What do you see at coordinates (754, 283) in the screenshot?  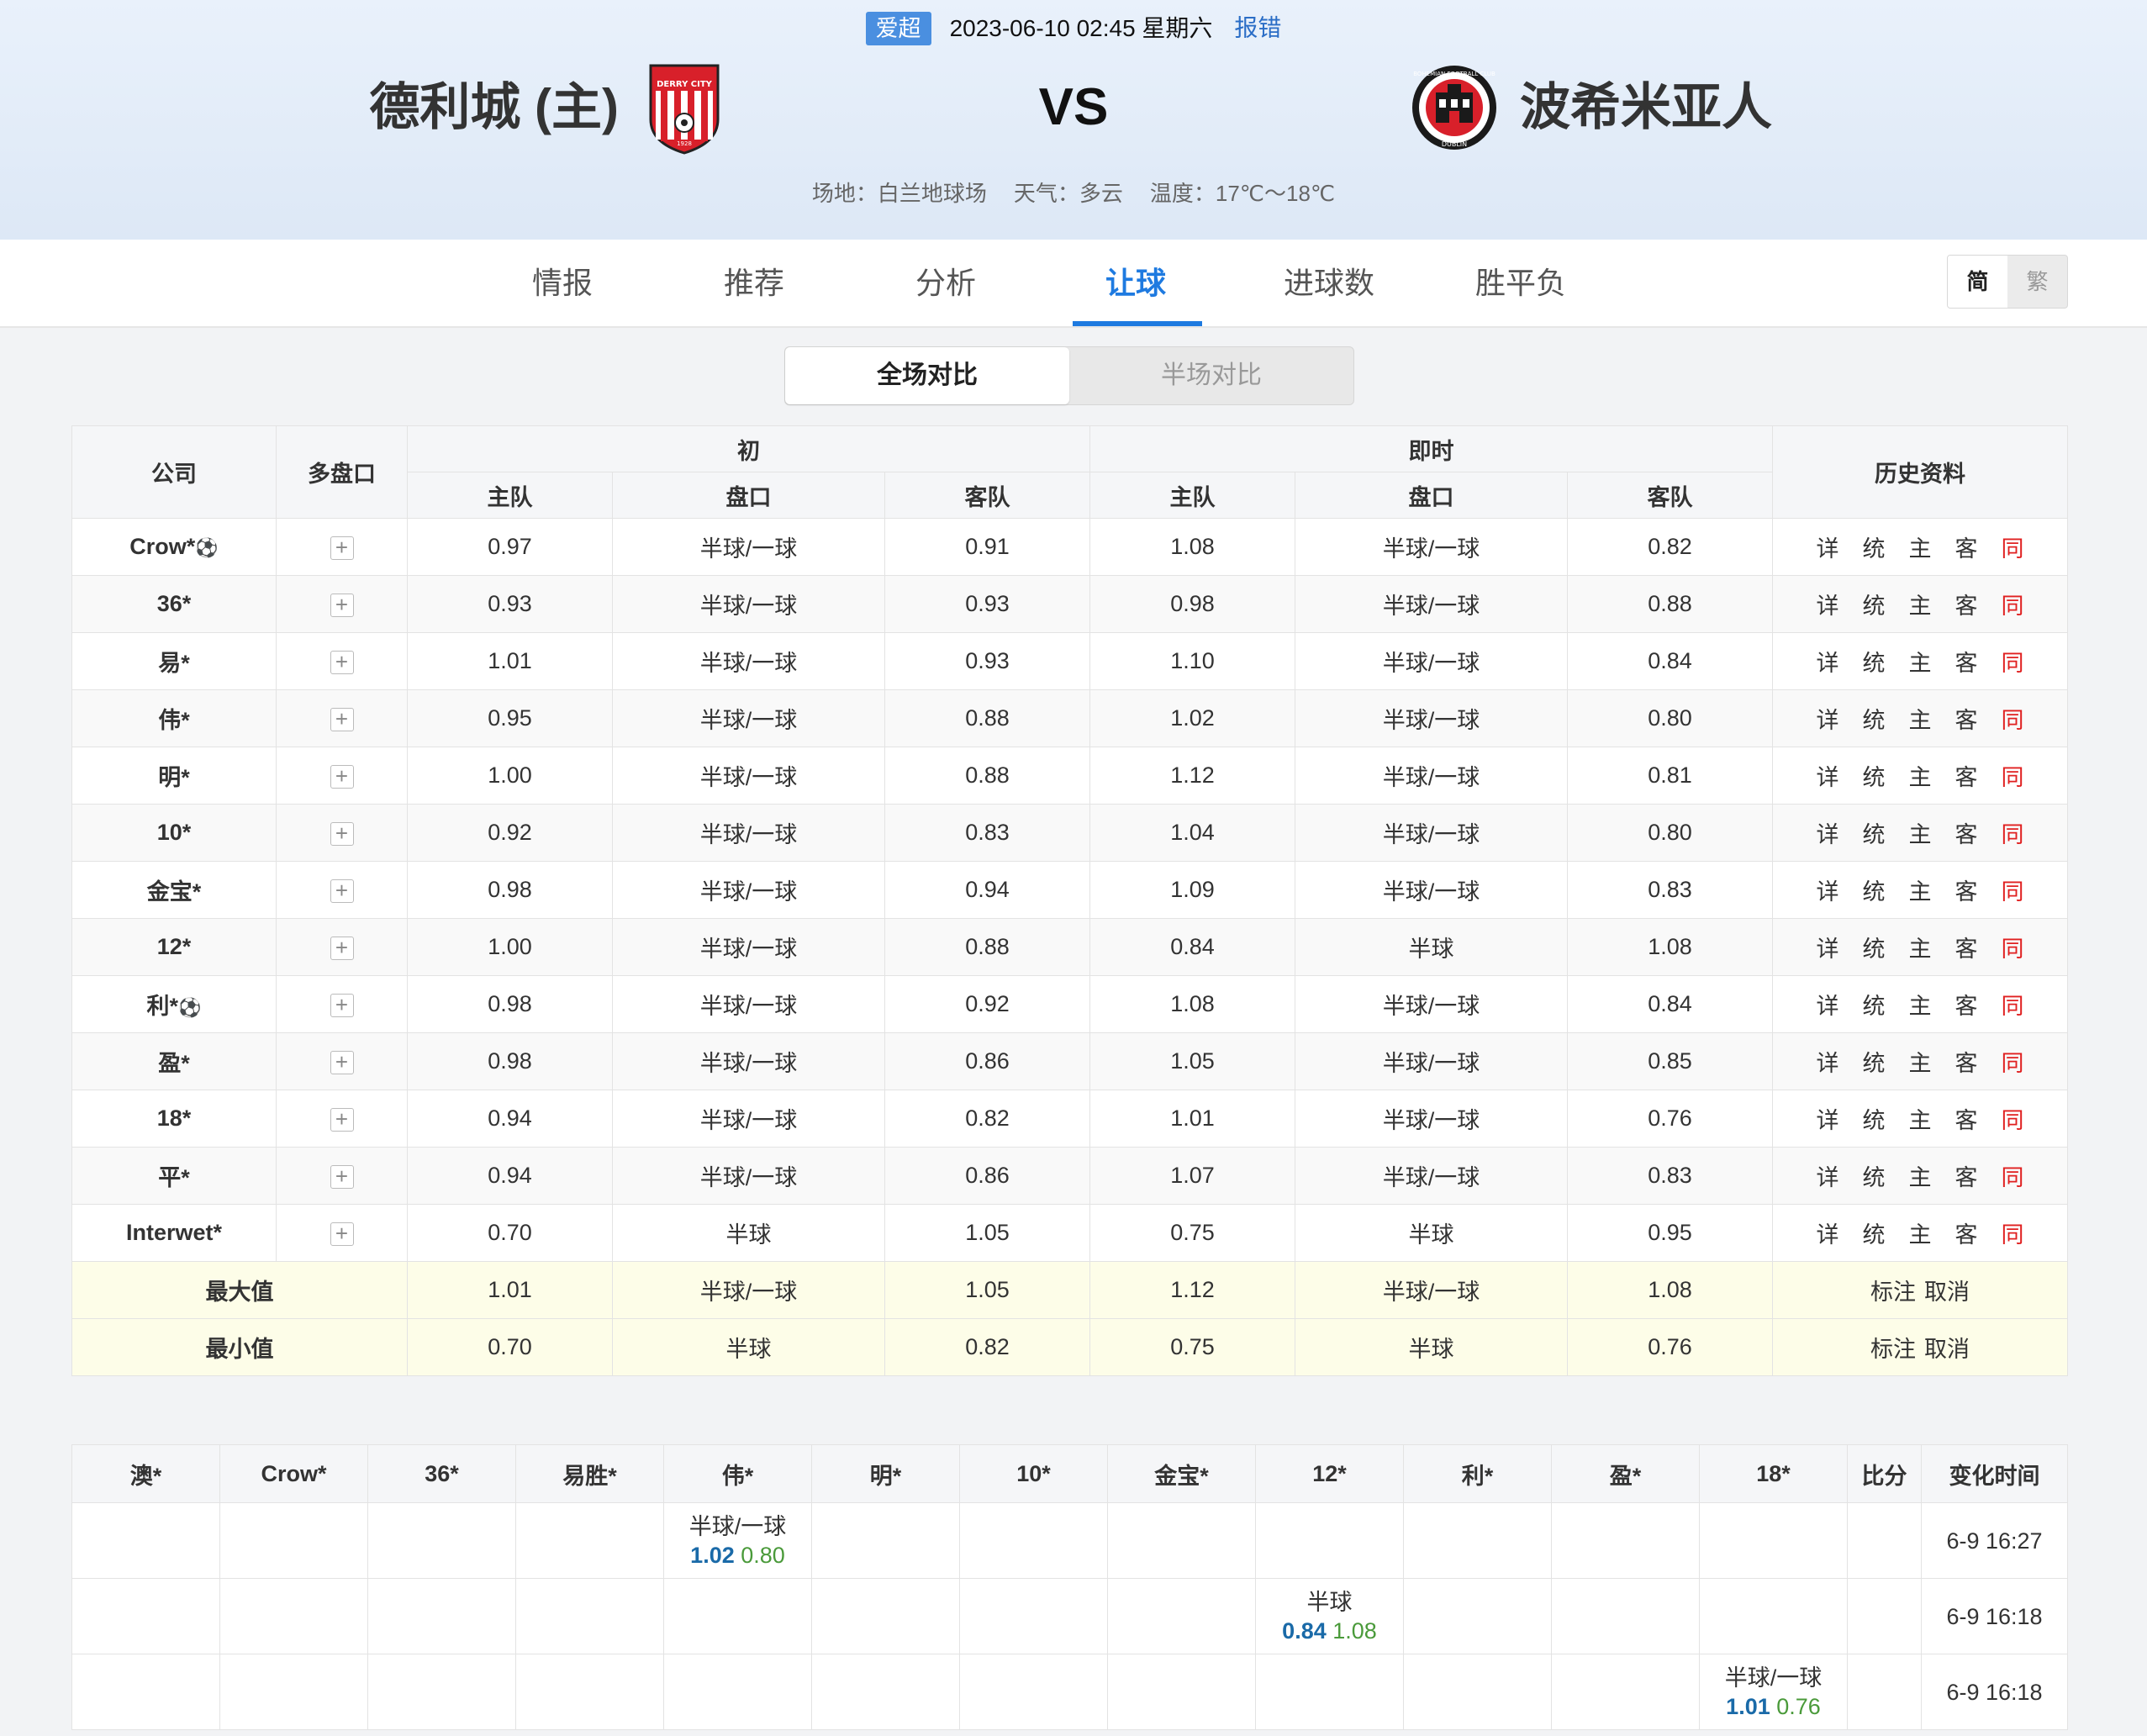 I see `tab-recommend: 推荐` at bounding box center [754, 283].